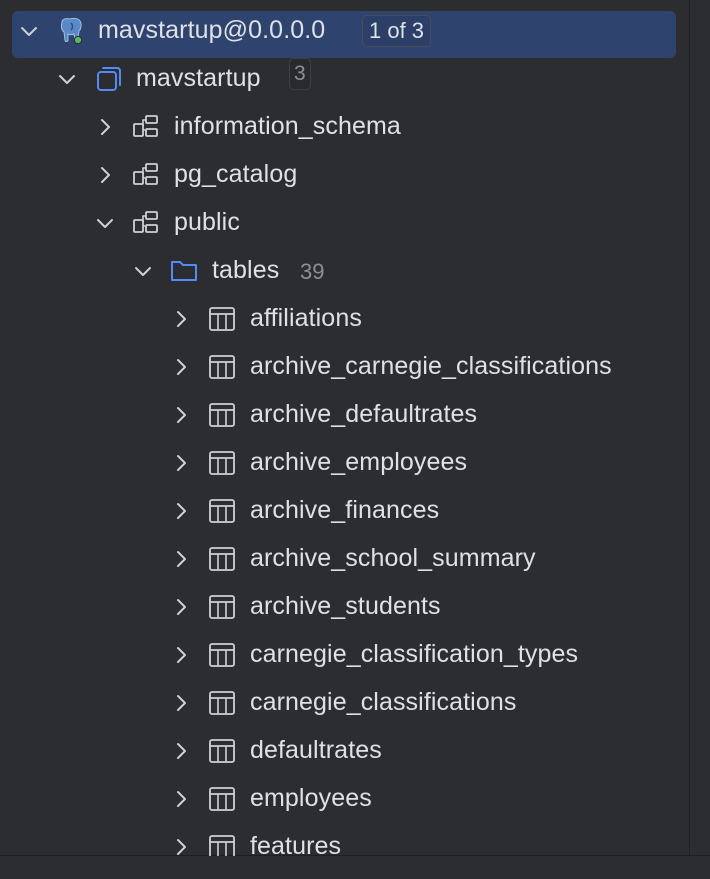 Image resolution: width=710 pixels, height=879 pixels. I want to click on table-row: archive_students, so click(350, 607).